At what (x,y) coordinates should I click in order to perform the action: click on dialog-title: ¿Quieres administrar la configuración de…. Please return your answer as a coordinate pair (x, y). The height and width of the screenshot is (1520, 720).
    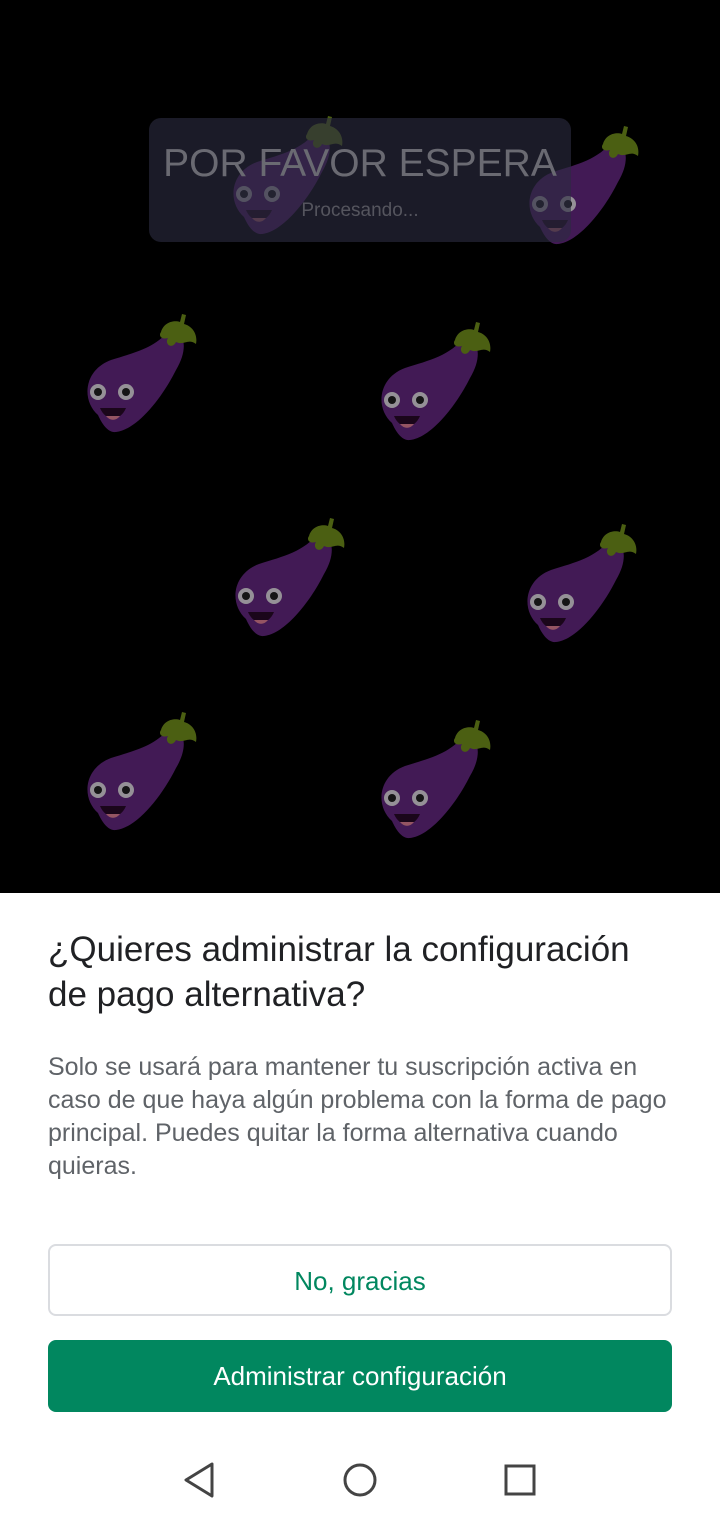
    Looking at the image, I should click on (339, 972).